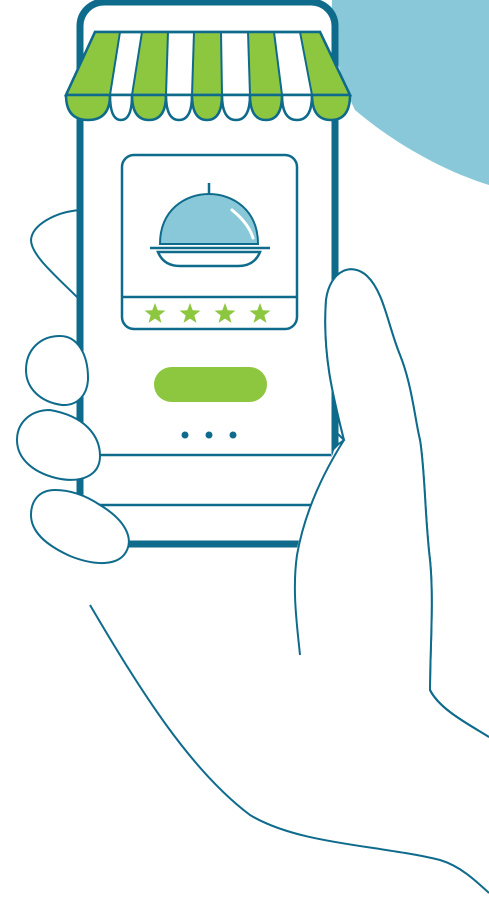  I want to click on back-fingers, so click(55, 255).